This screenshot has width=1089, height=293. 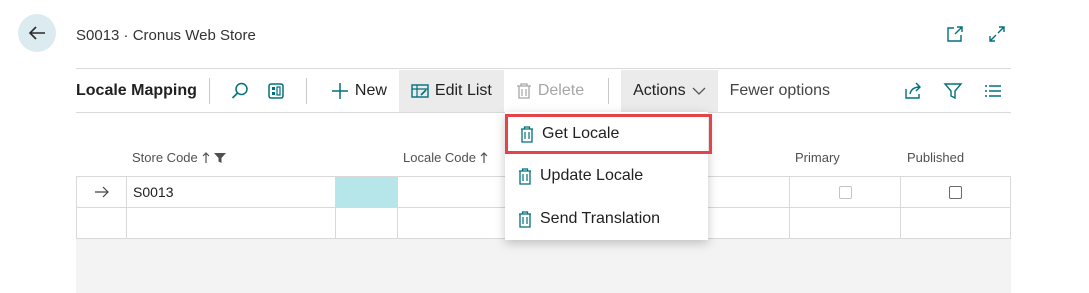 I want to click on chevron-down-icon, so click(x=699, y=91).